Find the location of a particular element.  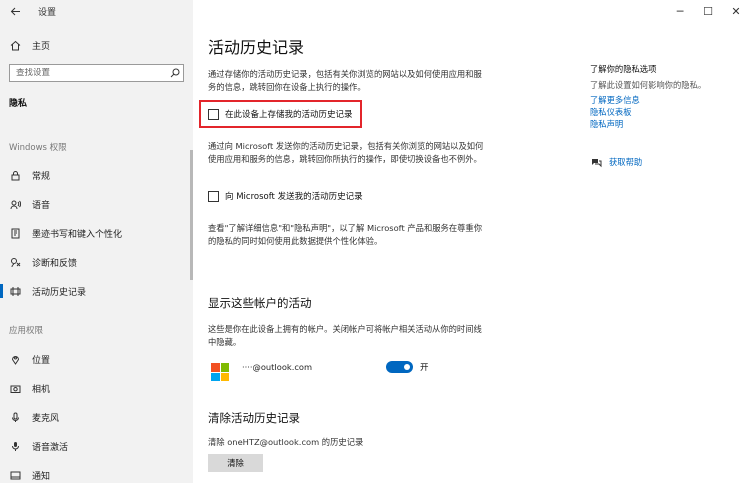

store-history-option: 在此设备上存储我的活动历史记录 is located at coordinates (280, 114).